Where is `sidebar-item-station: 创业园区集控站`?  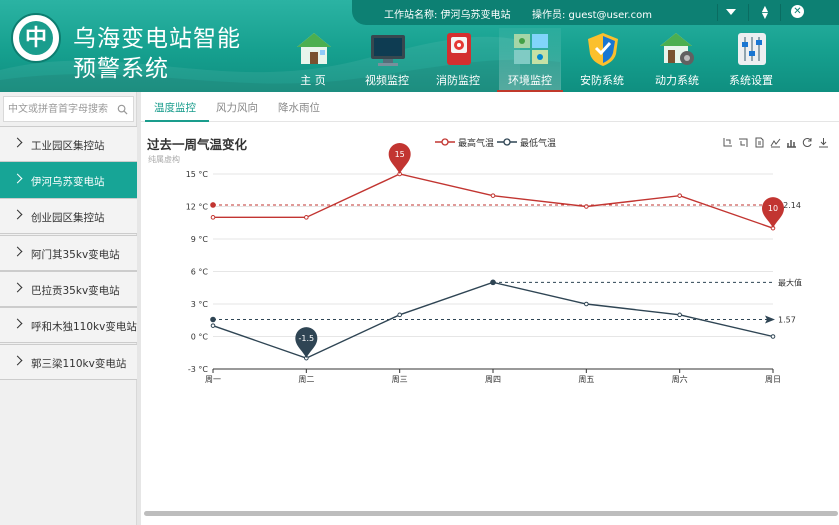
sidebar-item-station: 创业园区集控站 is located at coordinates (68, 216).